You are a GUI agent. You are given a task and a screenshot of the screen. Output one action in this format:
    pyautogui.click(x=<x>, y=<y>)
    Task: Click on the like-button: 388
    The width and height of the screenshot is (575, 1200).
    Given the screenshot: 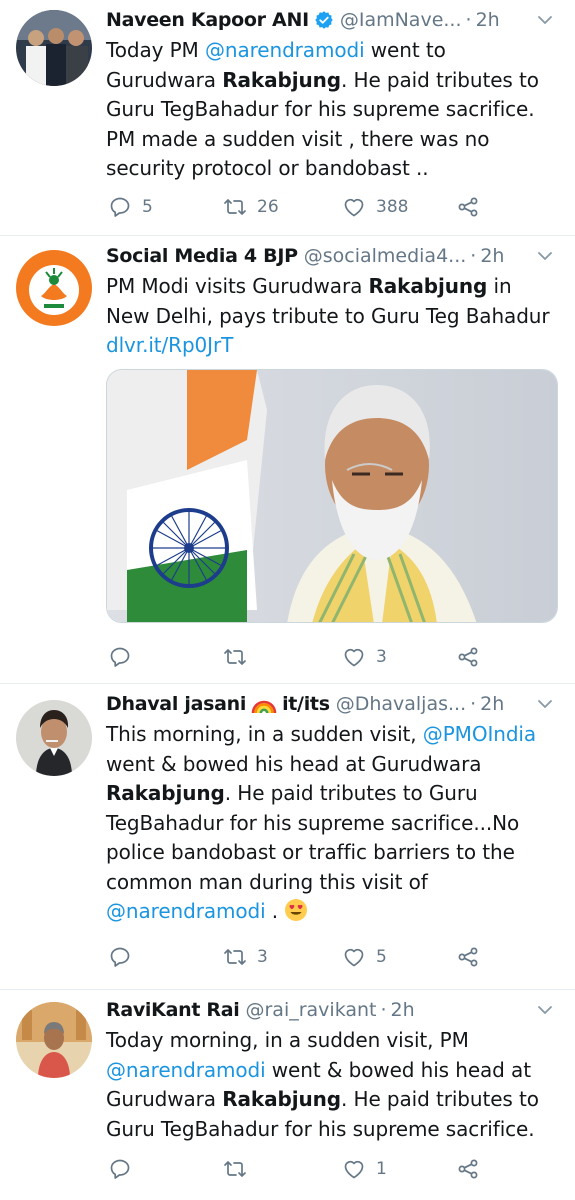 What is the action you would take?
    pyautogui.click(x=375, y=207)
    